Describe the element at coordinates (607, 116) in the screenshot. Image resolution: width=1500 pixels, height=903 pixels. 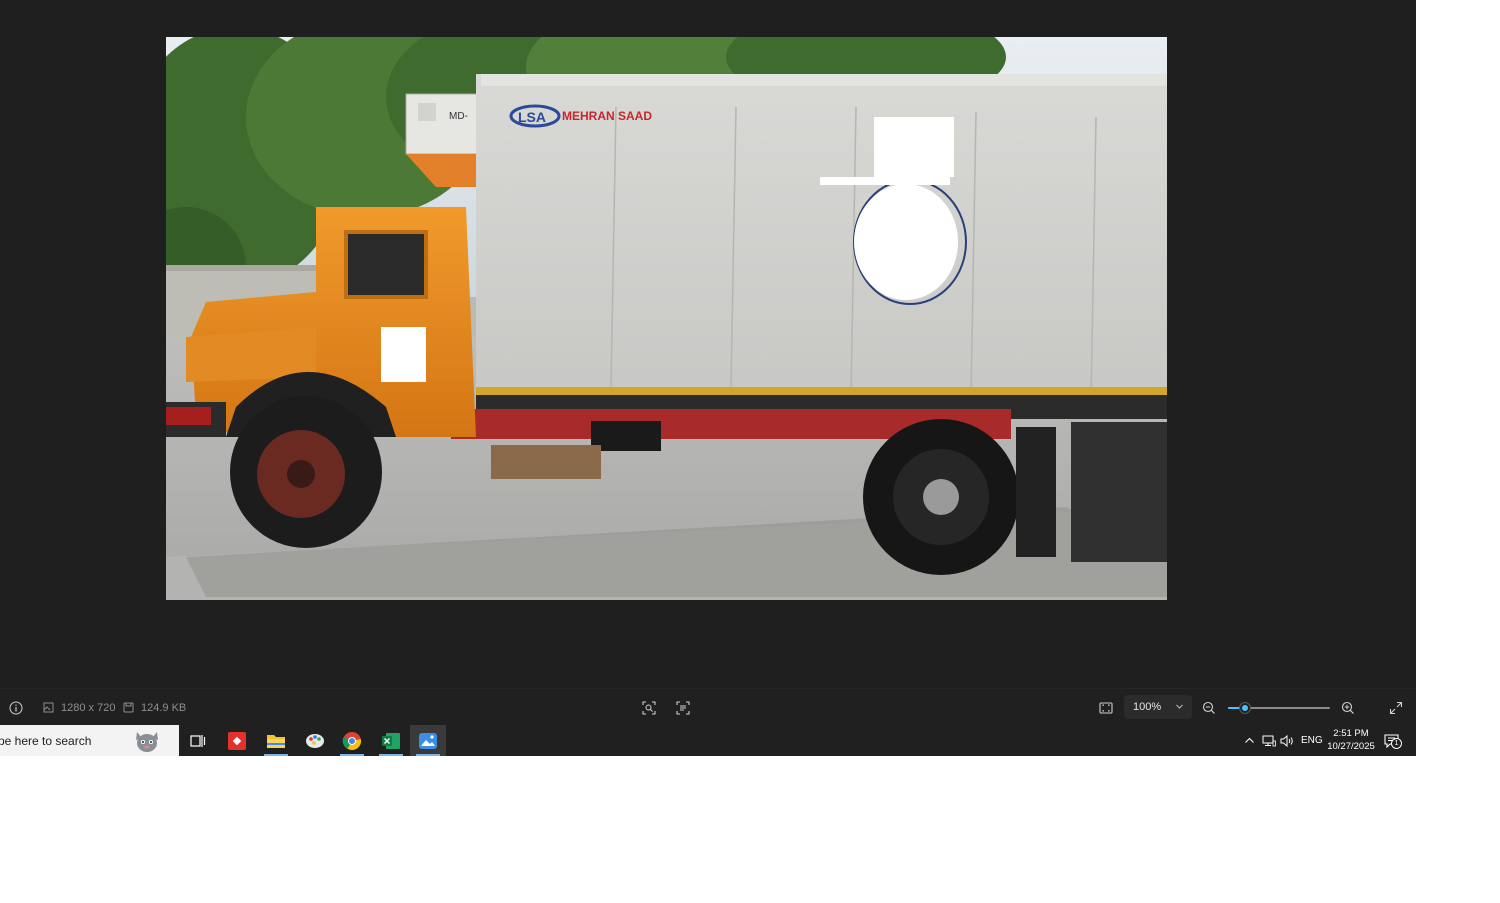
I see `box-brand-text: MEHRAN SAAD` at that location.